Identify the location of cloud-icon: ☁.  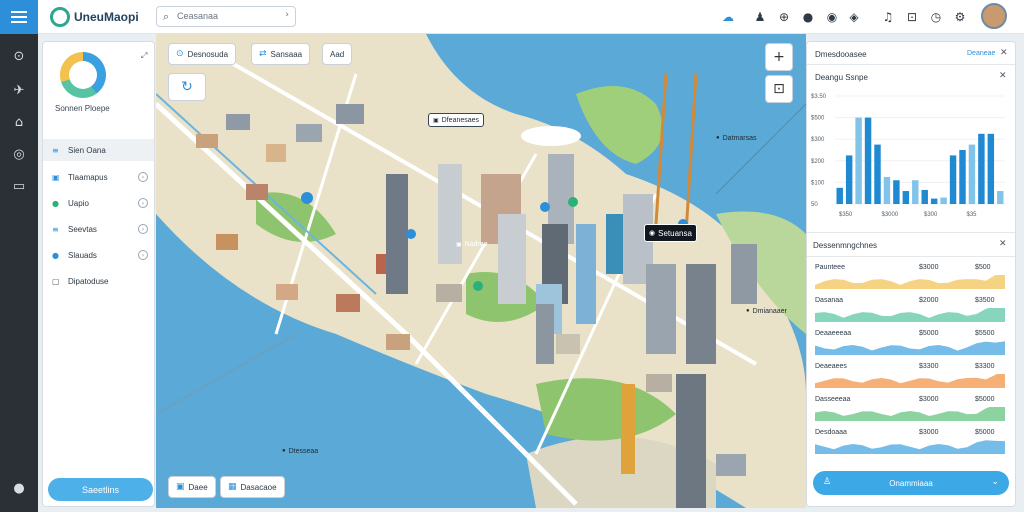
(728, 17).